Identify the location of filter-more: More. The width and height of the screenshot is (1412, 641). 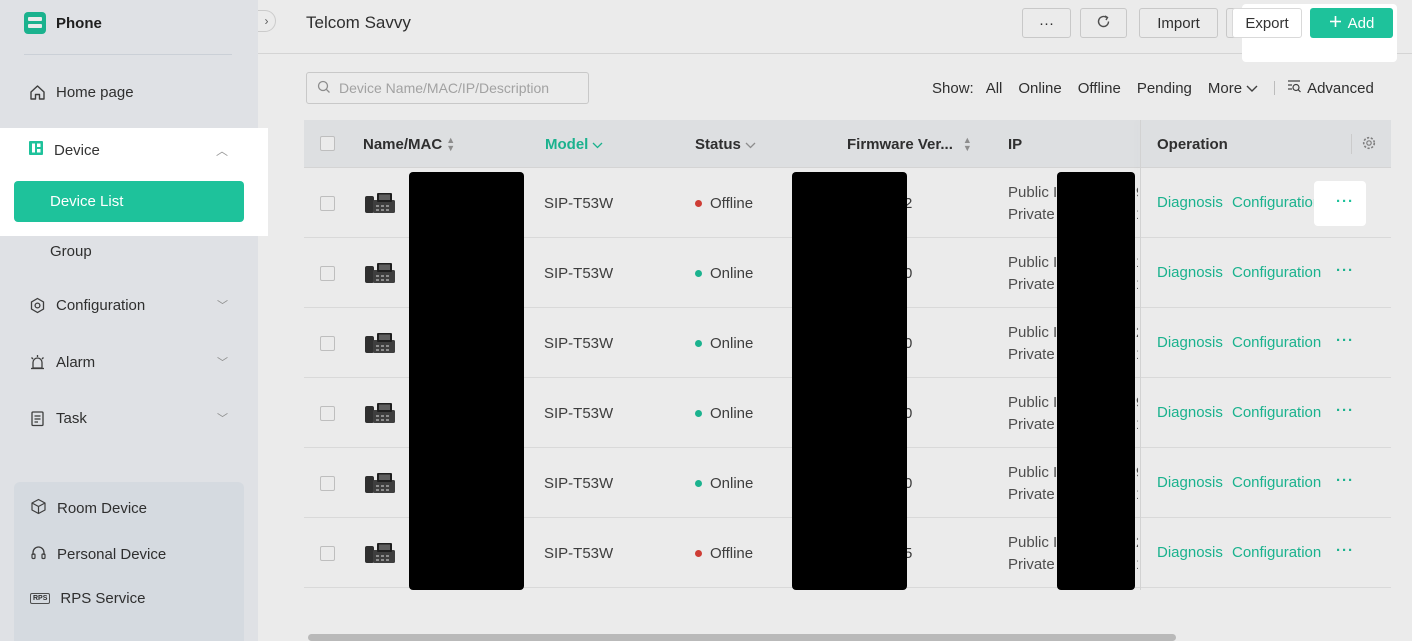
(1233, 88).